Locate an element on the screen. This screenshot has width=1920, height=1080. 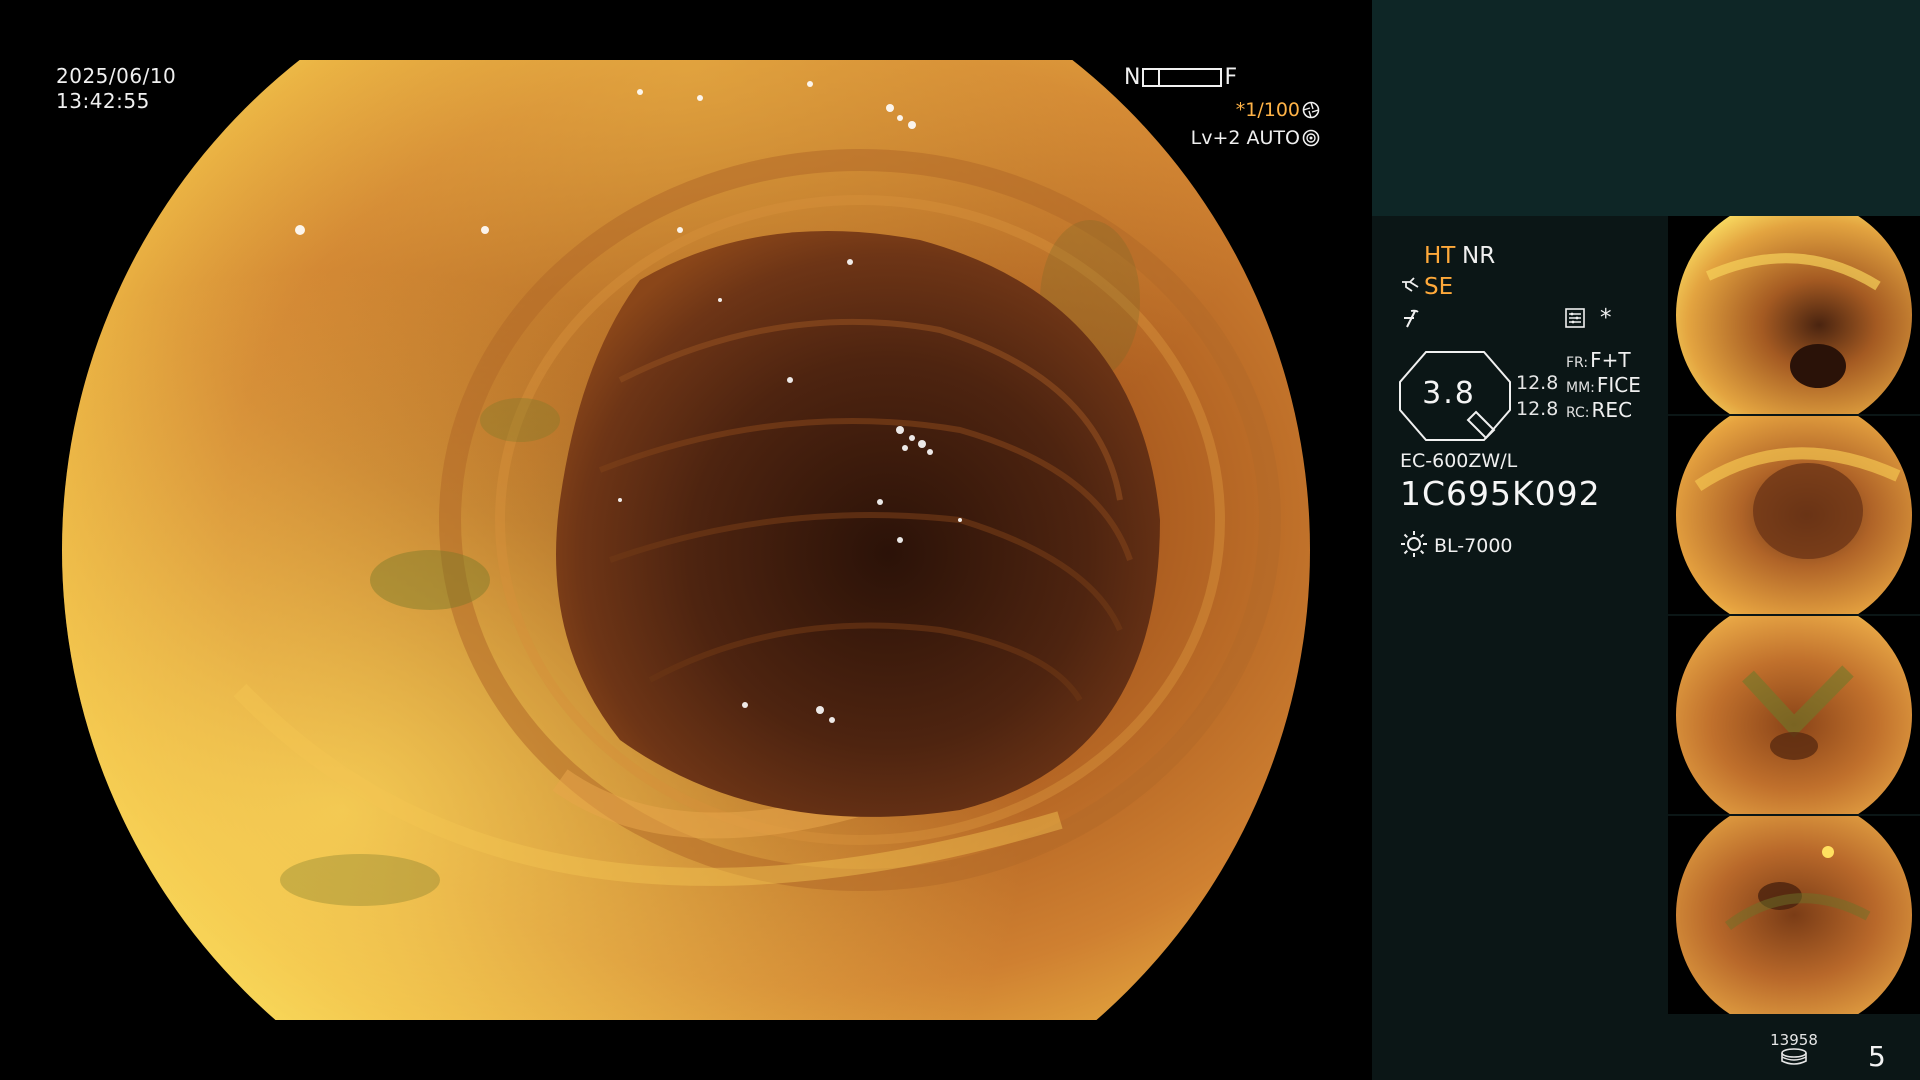
ht-label: HT is located at coordinates (1440, 256).